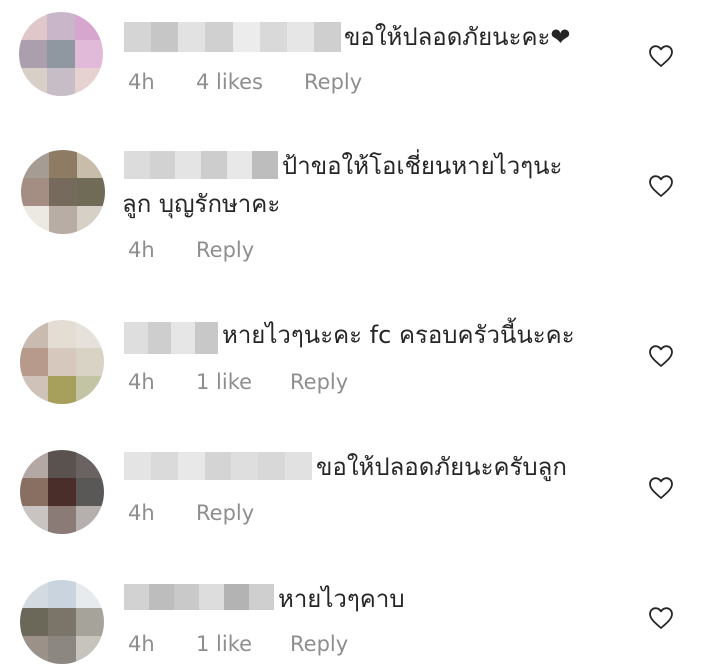 This screenshot has height=664, width=717. I want to click on comment-meta: 4h 4 likes Reply, so click(245, 82).